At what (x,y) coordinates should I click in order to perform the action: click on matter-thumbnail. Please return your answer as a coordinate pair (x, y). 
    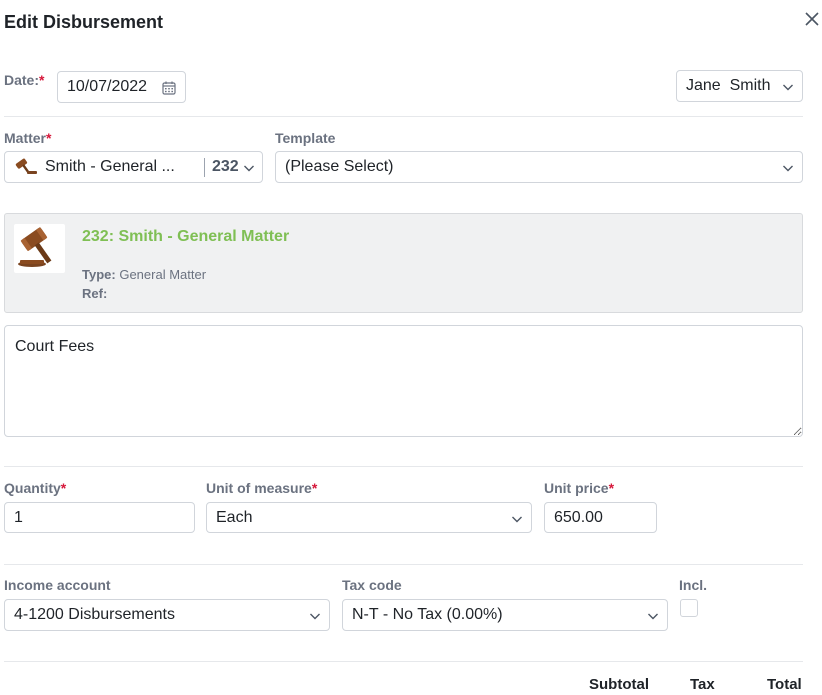
    Looking at the image, I should click on (39, 248).